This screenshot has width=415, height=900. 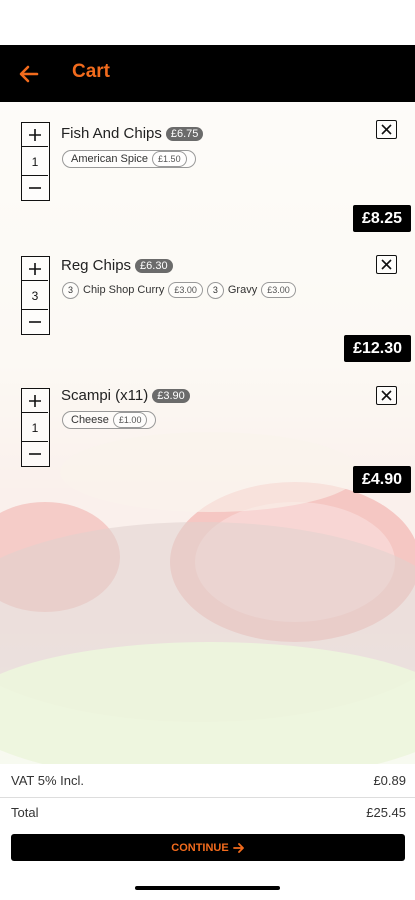 I want to click on line-total: £8.25, so click(x=381, y=218).